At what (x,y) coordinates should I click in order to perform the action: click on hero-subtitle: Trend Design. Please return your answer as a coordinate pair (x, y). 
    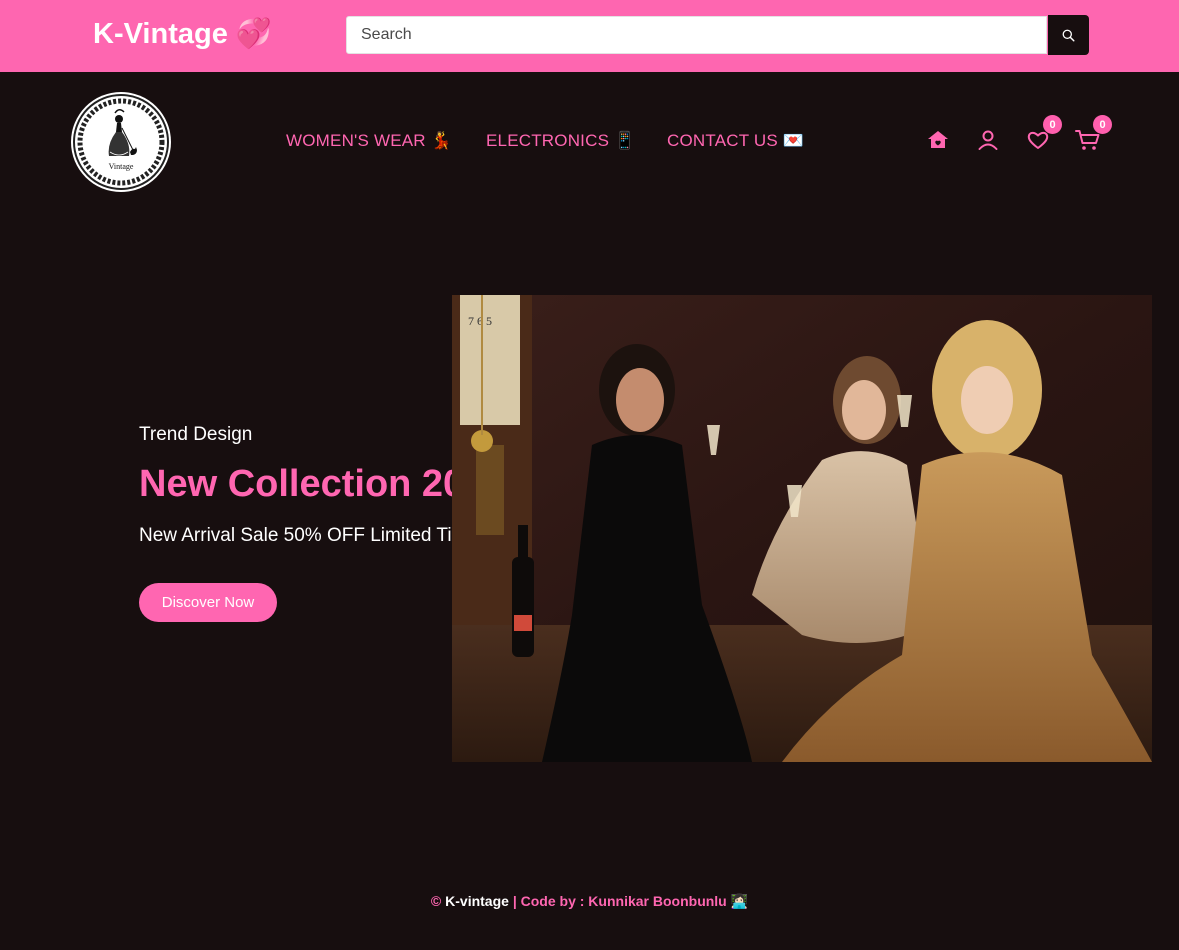
    Looking at the image, I should click on (196, 434).